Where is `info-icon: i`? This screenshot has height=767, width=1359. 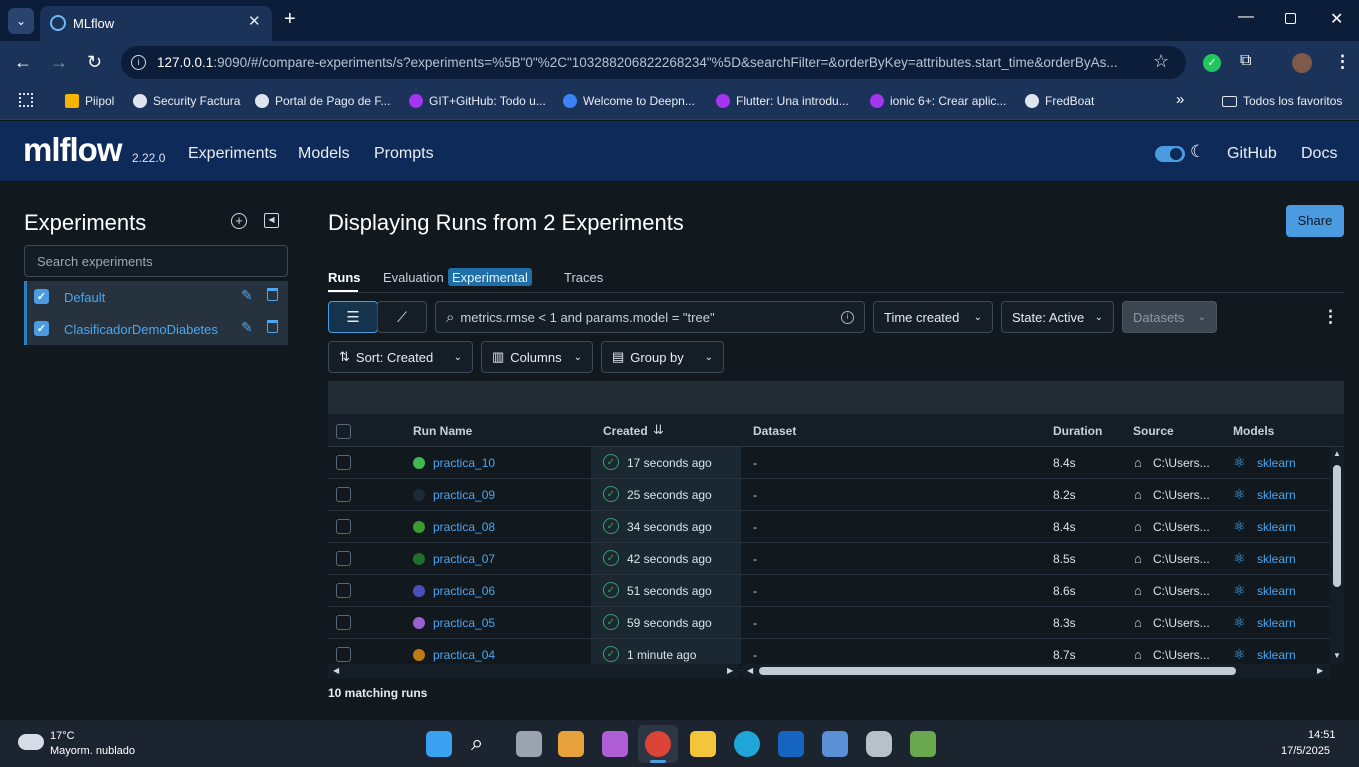 info-icon: i is located at coordinates (847, 317).